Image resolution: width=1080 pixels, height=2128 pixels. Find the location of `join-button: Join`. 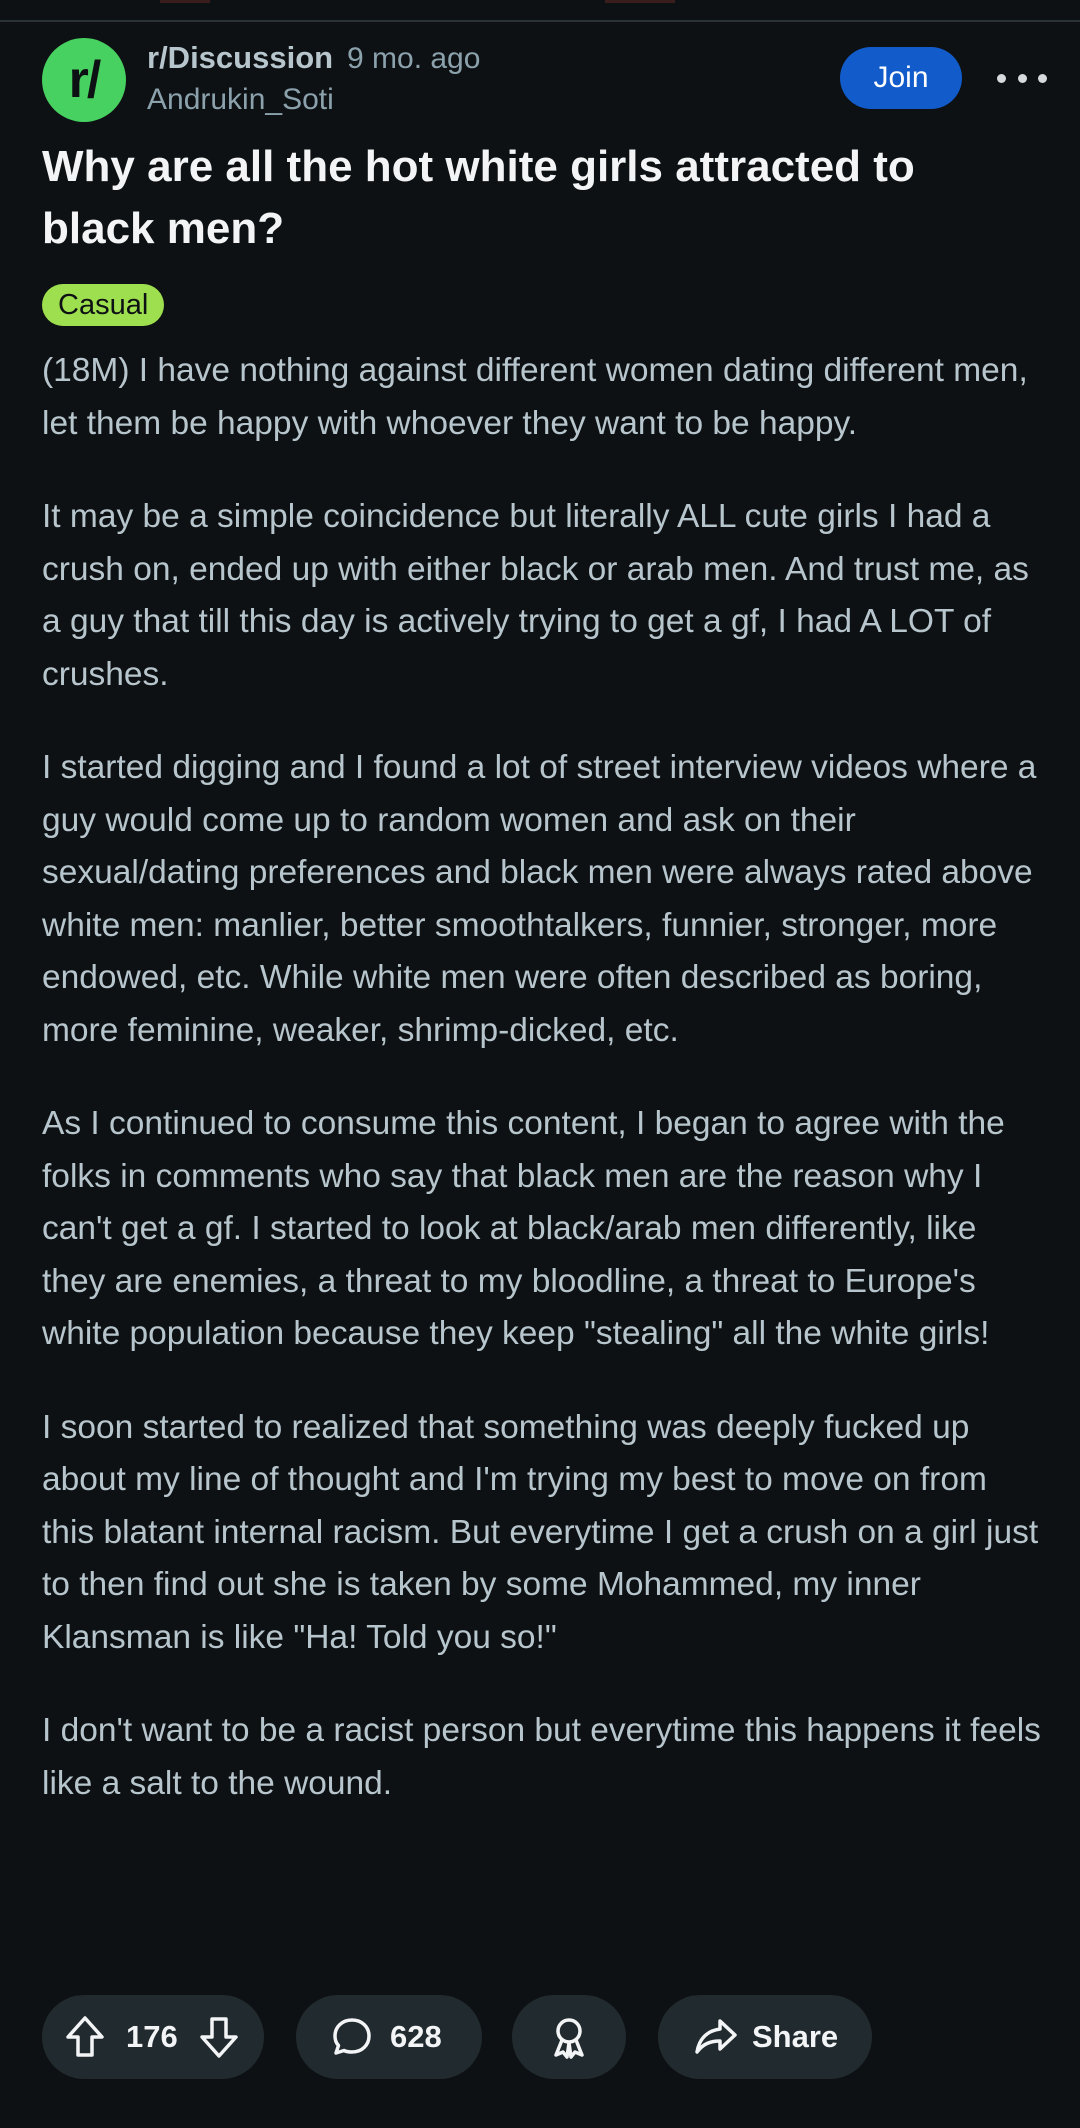

join-button: Join is located at coordinates (901, 78).